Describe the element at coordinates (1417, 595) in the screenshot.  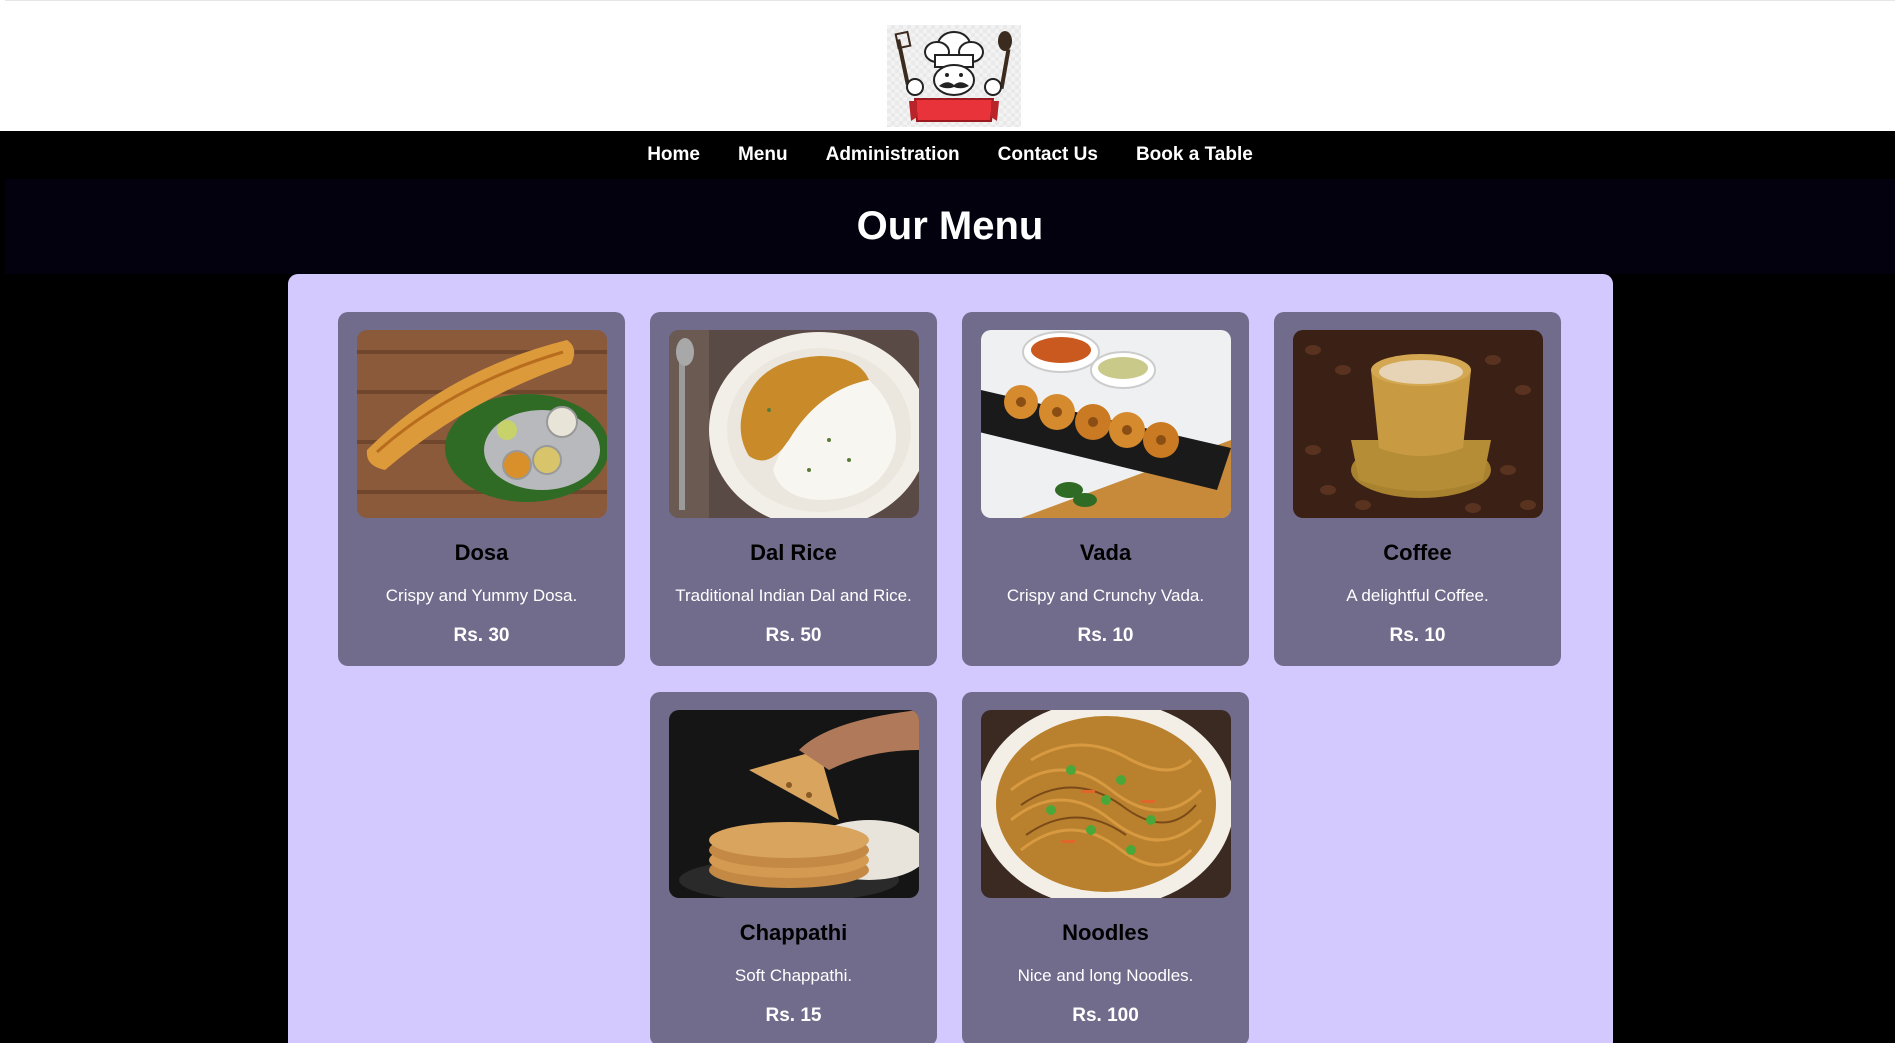
I see `menu-item-description: A delightful Coffee.` at that location.